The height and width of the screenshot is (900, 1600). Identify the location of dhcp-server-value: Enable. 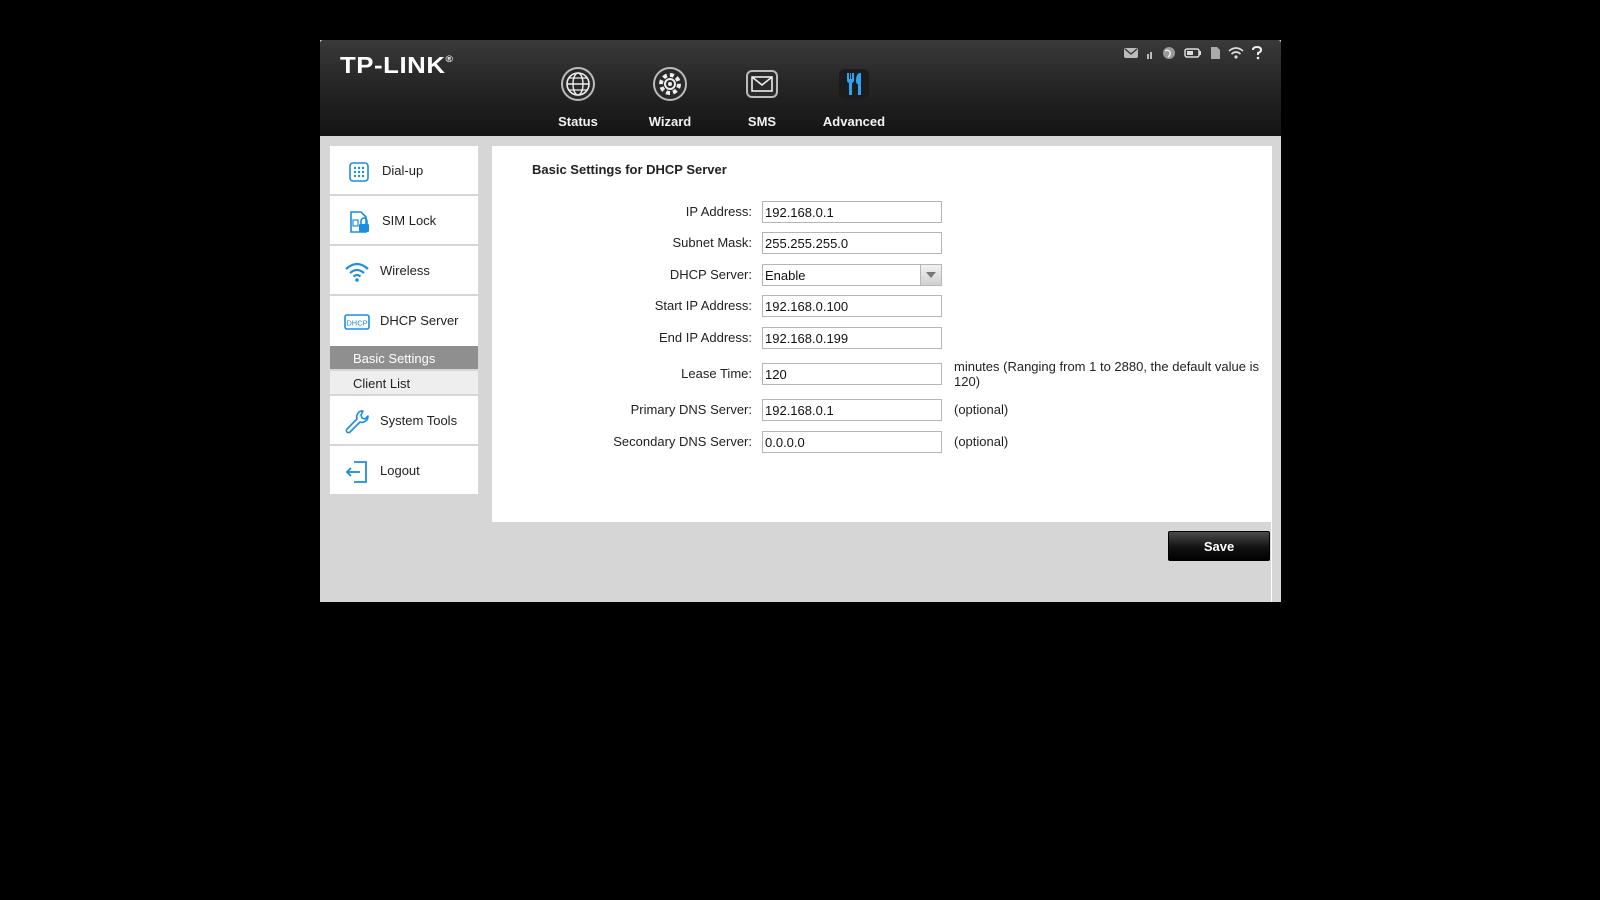
(785, 275).